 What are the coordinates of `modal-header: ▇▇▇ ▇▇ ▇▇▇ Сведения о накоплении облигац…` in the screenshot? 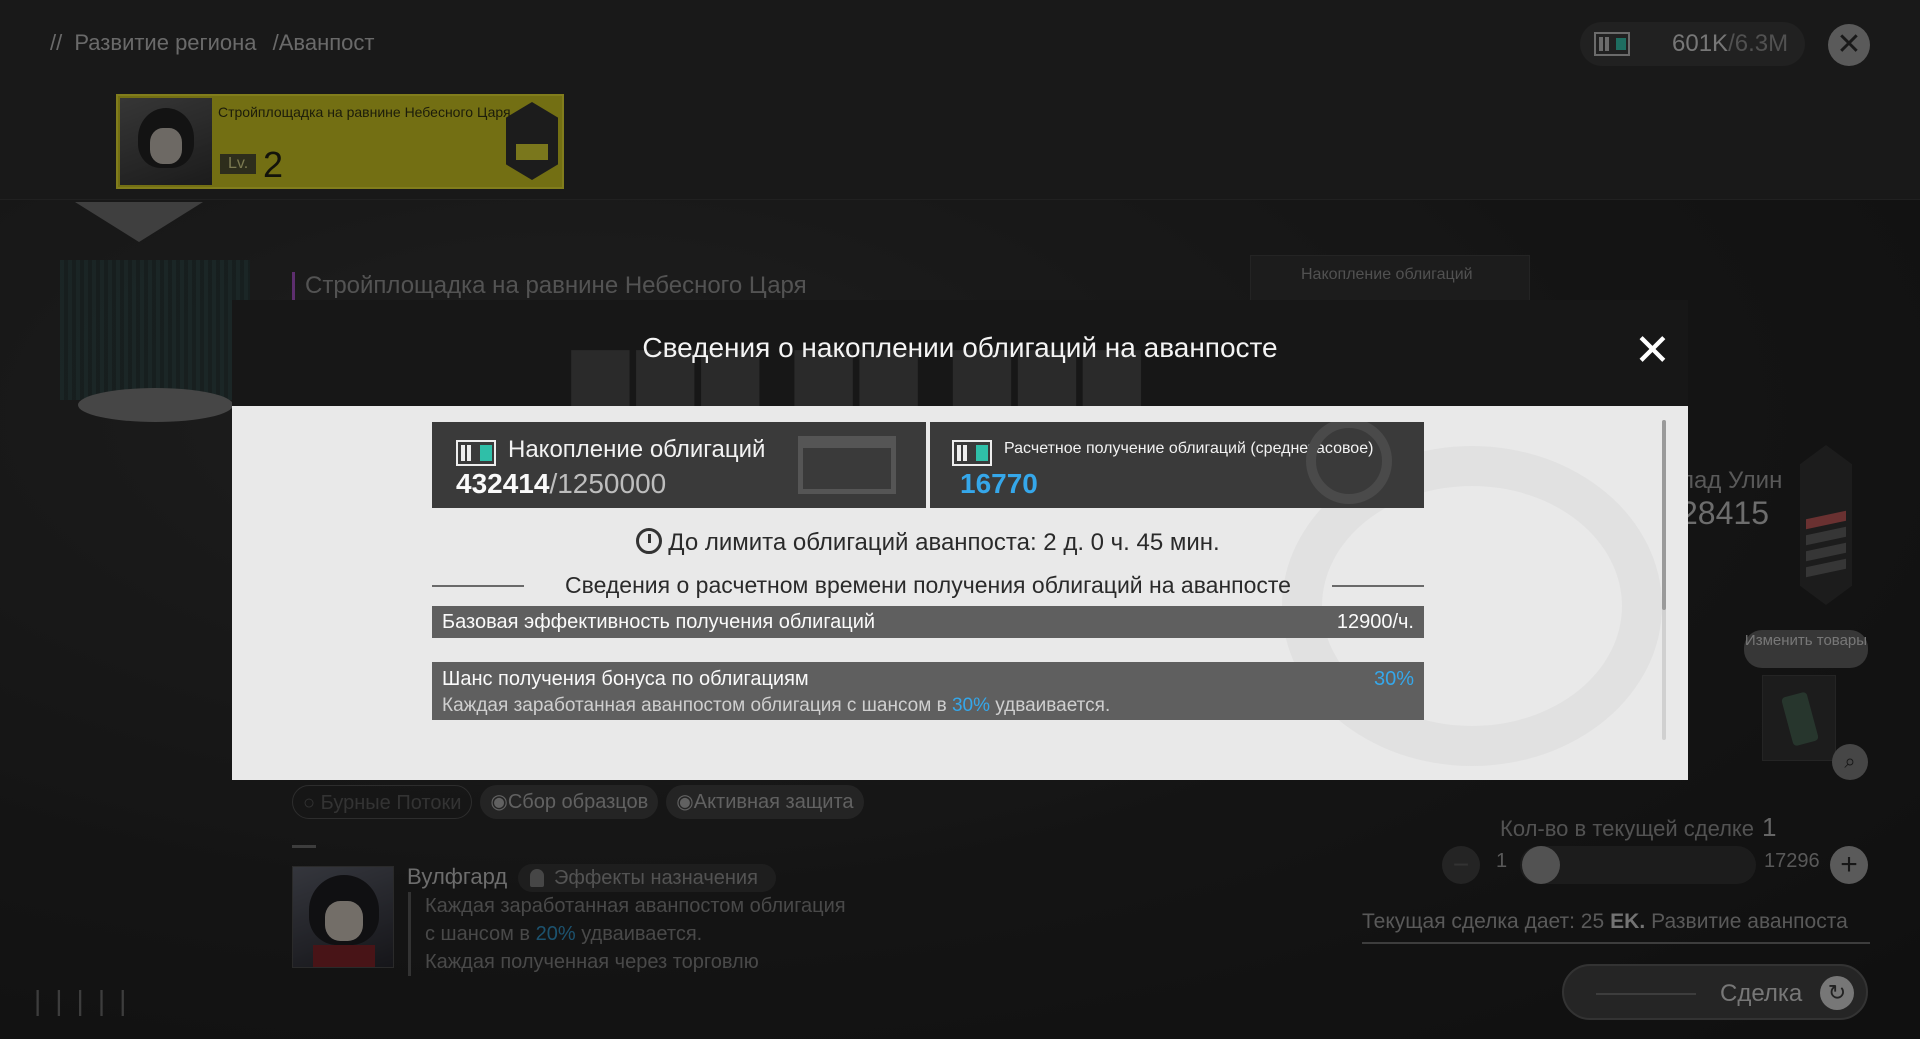 It's located at (960, 362).